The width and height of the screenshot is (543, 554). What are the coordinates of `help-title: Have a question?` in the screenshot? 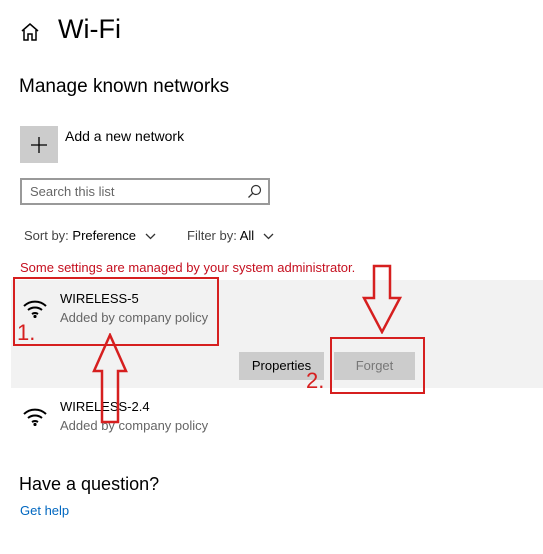 It's located at (89, 484).